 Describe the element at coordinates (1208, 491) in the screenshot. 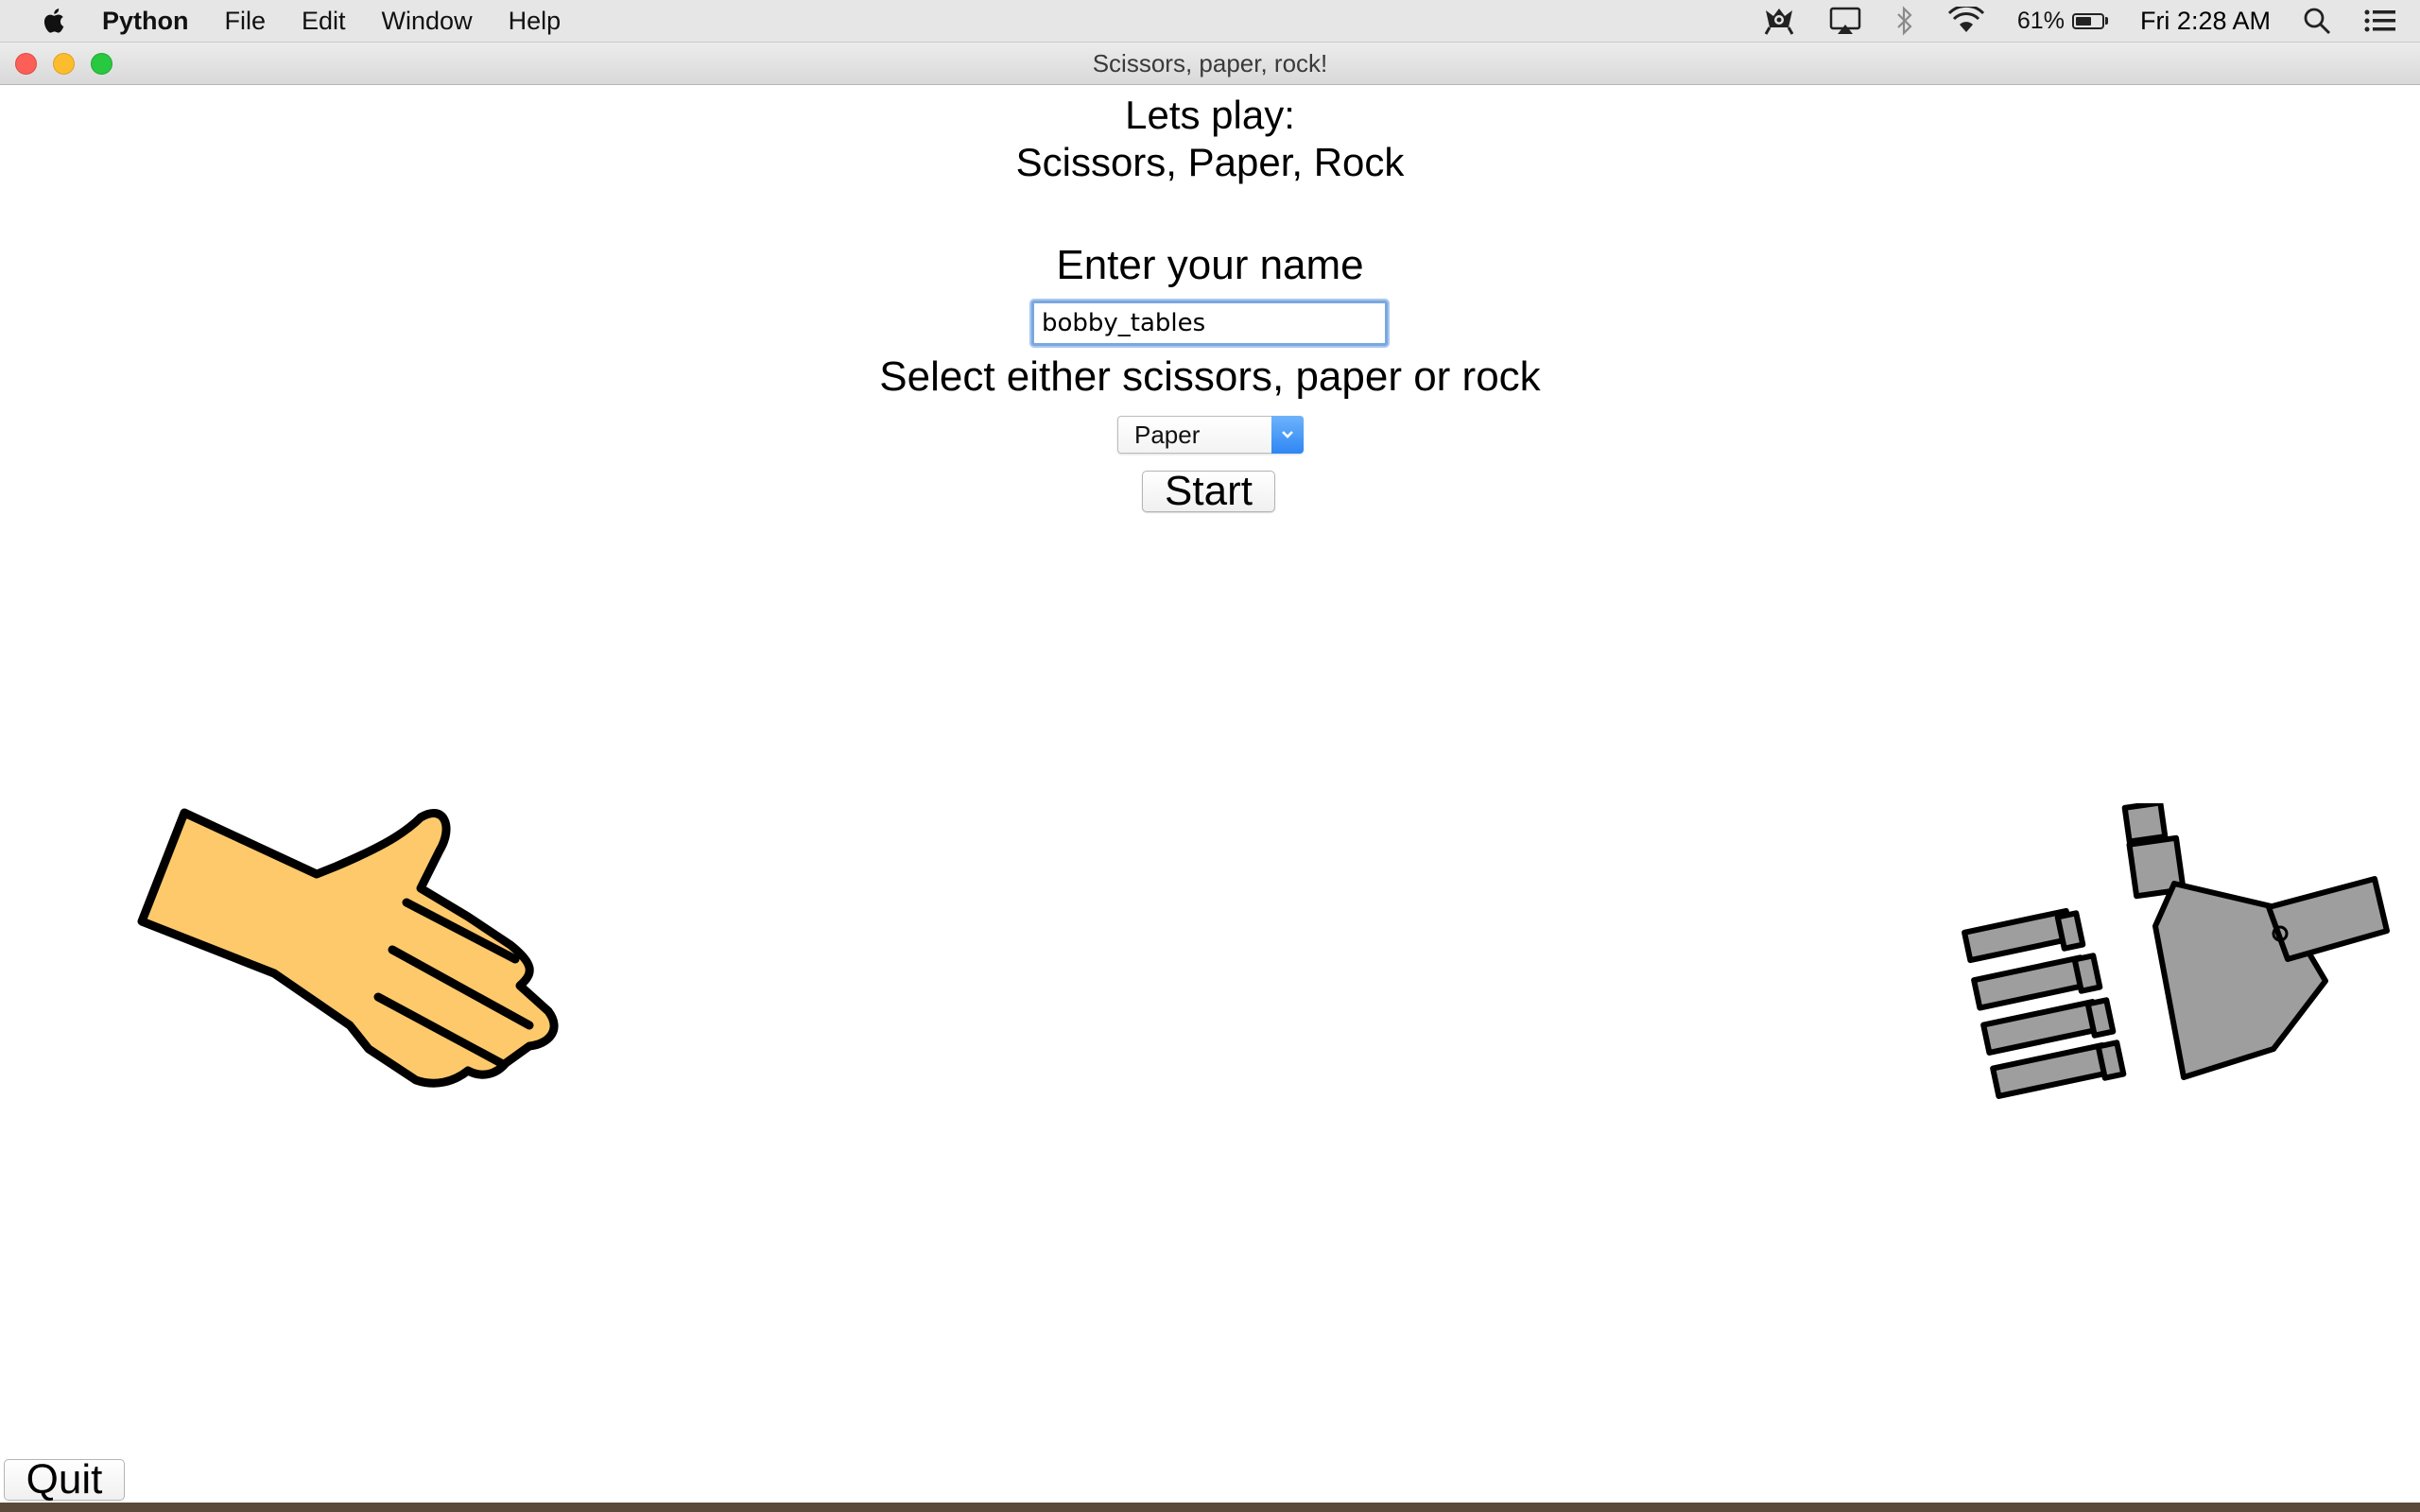

I see `start-button: Start` at that location.